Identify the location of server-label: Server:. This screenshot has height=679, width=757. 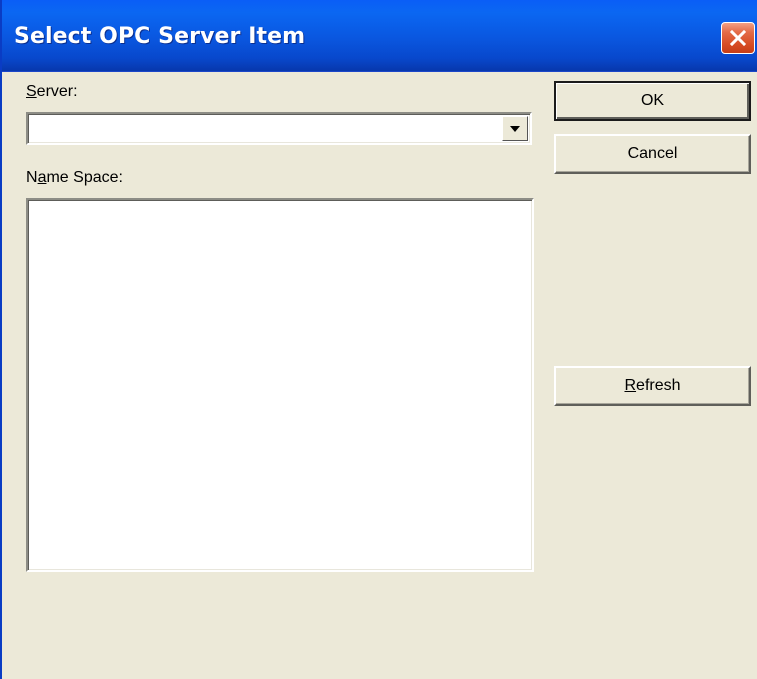
(52, 91).